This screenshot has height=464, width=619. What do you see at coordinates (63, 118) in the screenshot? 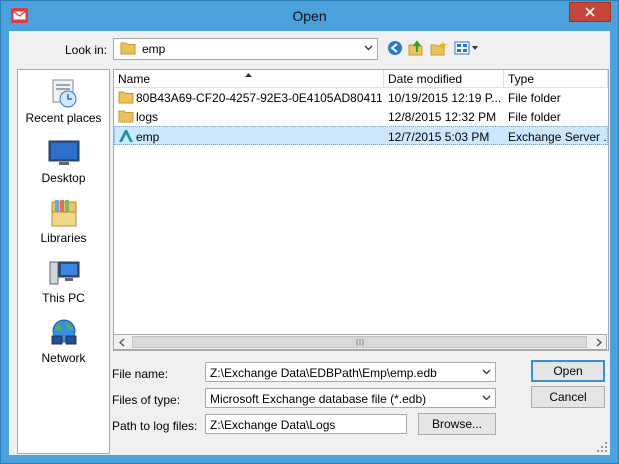
I see `place-label: Recent places` at bounding box center [63, 118].